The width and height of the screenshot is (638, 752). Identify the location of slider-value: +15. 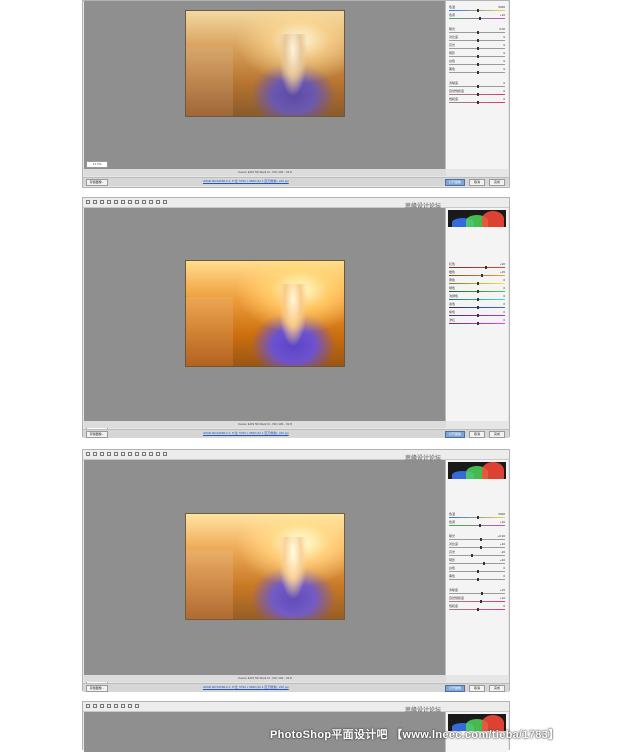
(502, 590).